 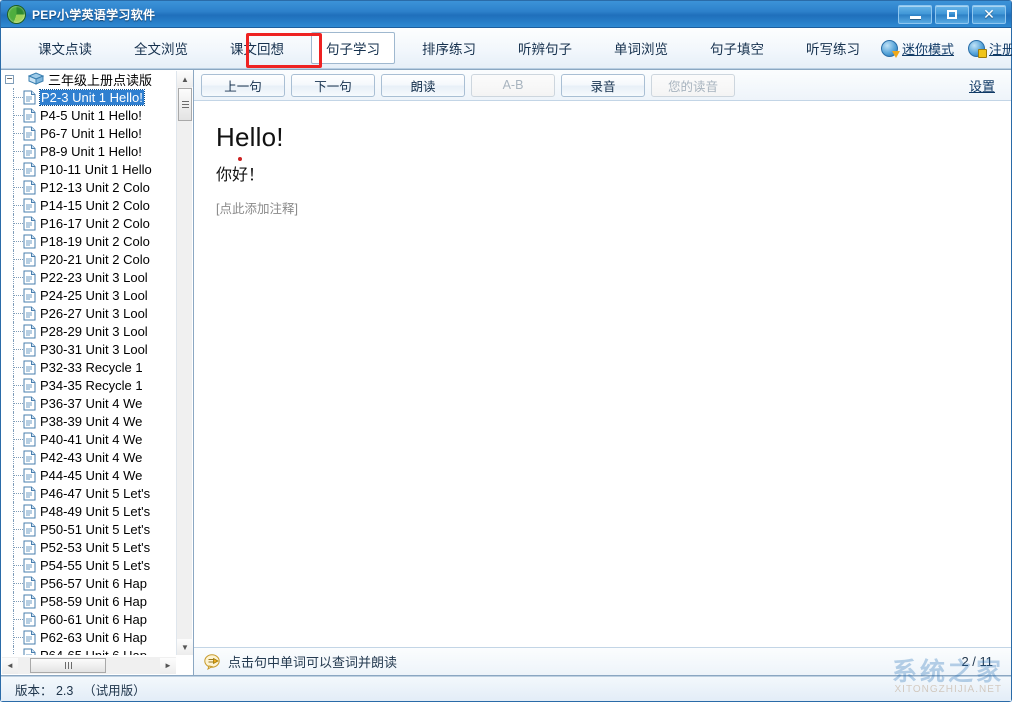 What do you see at coordinates (88, 511) in the screenshot?
I see `tree-item: P48-49 Unit 5 Let's` at bounding box center [88, 511].